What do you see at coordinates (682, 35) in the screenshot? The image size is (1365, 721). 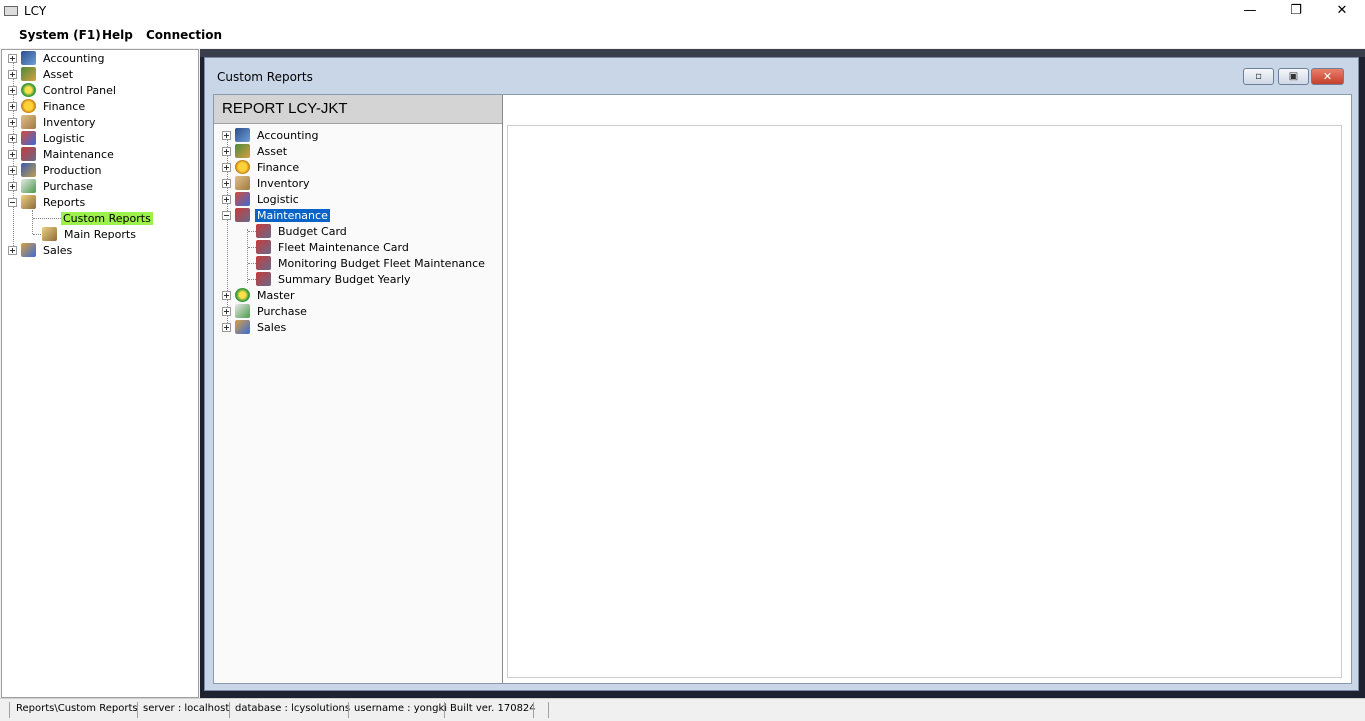 I see `menu-bar: System (F1) Help Connection` at bounding box center [682, 35].